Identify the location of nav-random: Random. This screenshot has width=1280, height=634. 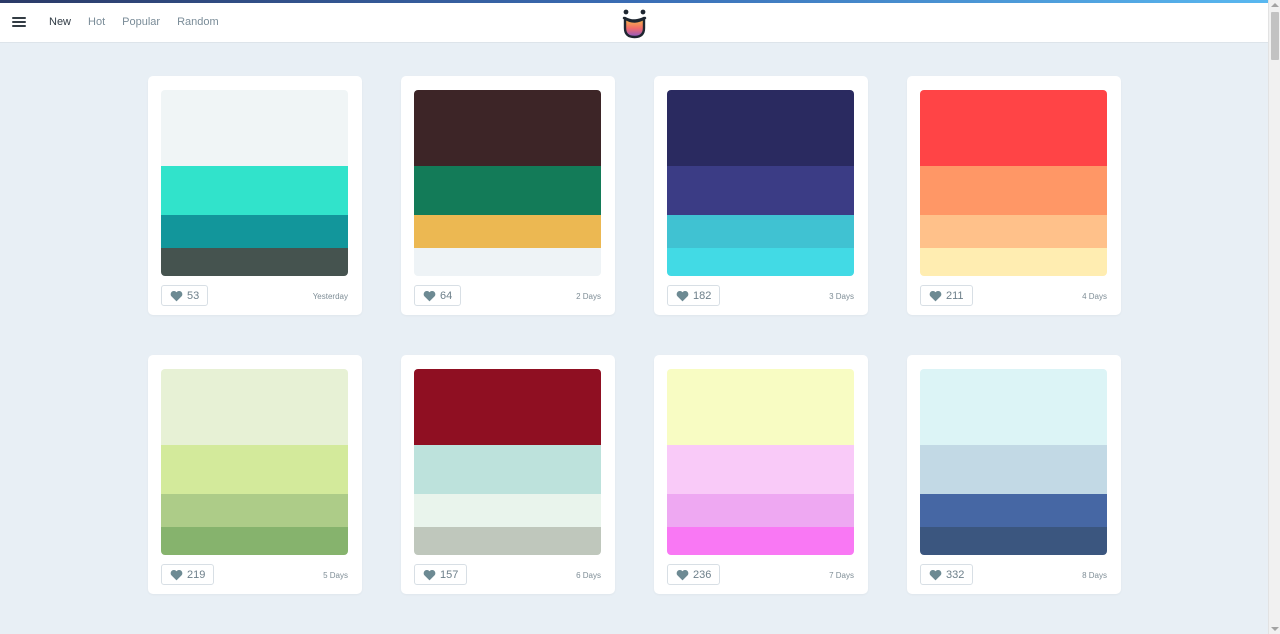
(198, 22).